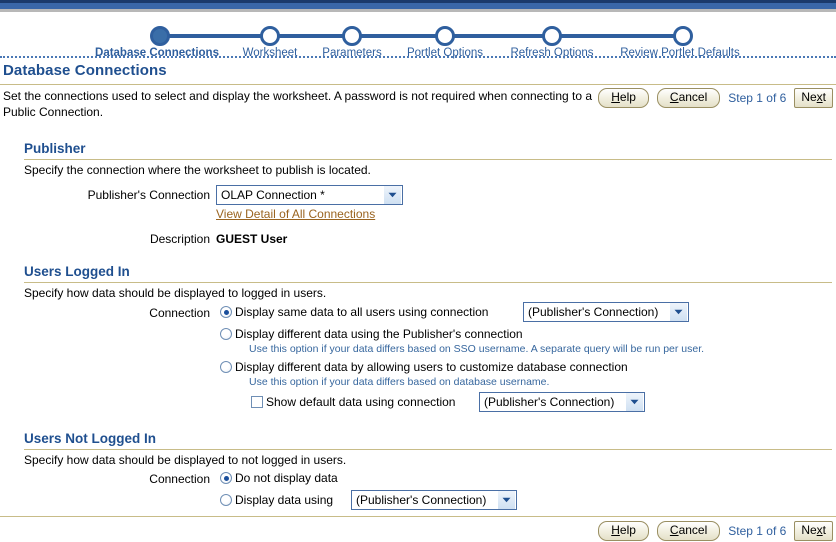  What do you see at coordinates (428, 449) in the screenshot?
I see `users-not-logged-in-section-divider` at bounding box center [428, 449].